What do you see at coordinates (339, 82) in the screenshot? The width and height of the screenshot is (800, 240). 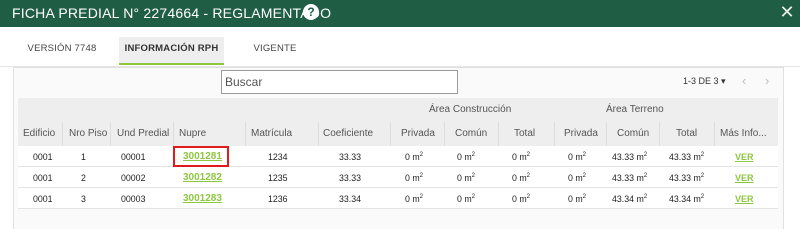 I see `search-input` at bounding box center [339, 82].